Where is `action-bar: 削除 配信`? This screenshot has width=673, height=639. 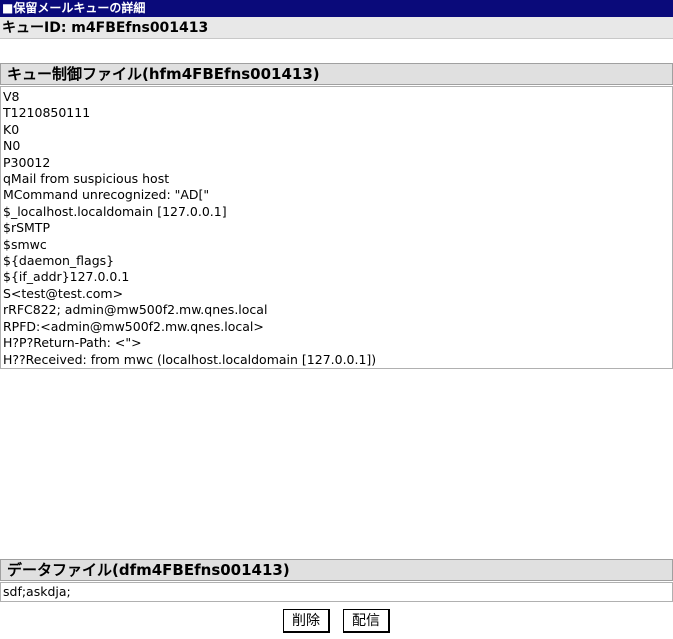
action-bar: 削除 配信 is located at coordinates (336, 621).